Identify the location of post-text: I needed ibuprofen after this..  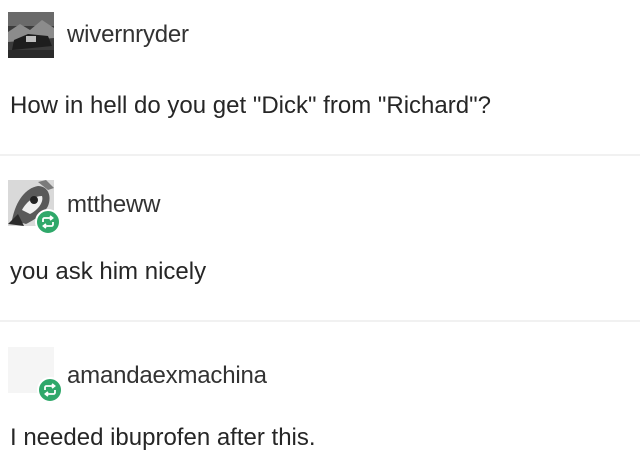
(163, 437).